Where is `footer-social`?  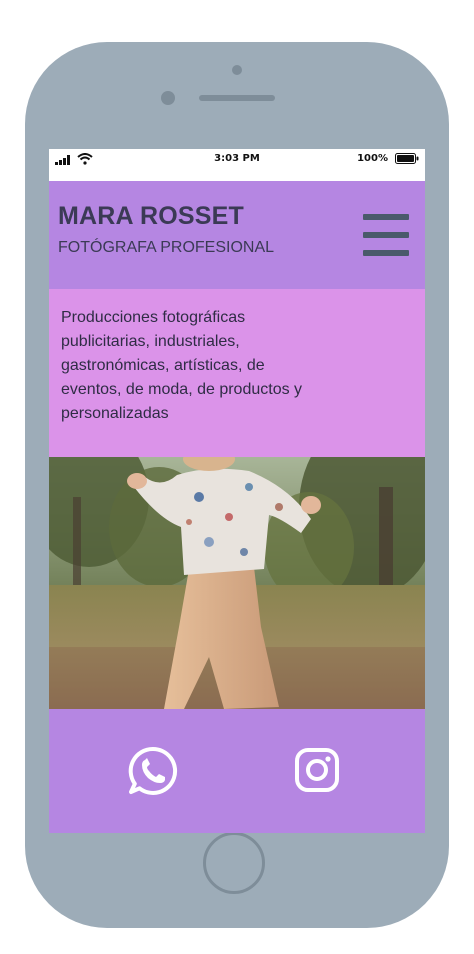
footer-social is located at coordinates (237, 771).